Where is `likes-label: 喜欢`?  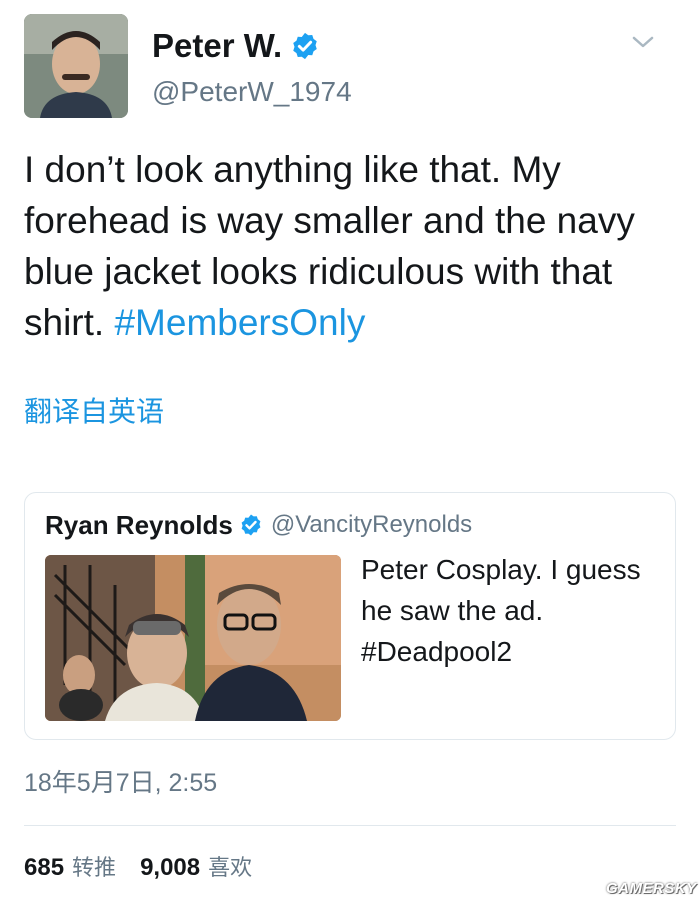 likes-label: 喜欢 is located at coordinates (230, 868).